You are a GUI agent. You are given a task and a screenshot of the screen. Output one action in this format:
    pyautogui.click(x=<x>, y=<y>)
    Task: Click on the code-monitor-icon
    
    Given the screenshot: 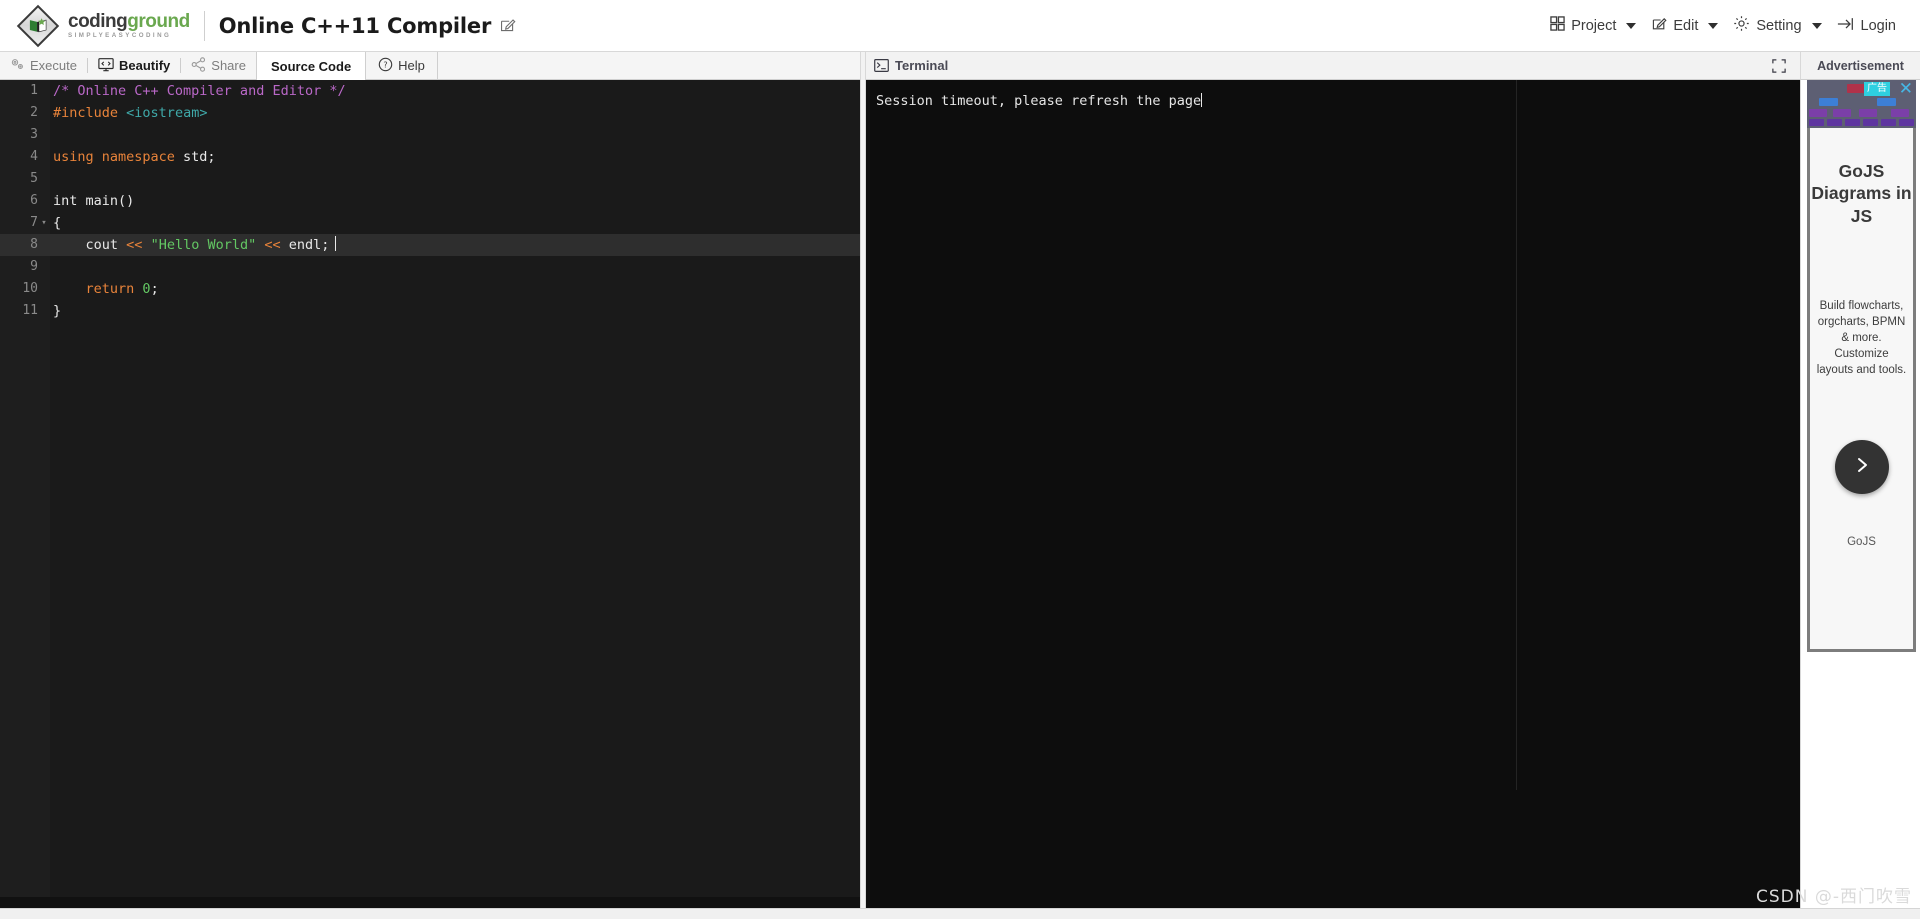 What is the action you would take?
    pyautogui.click(x=106, y=66)
    